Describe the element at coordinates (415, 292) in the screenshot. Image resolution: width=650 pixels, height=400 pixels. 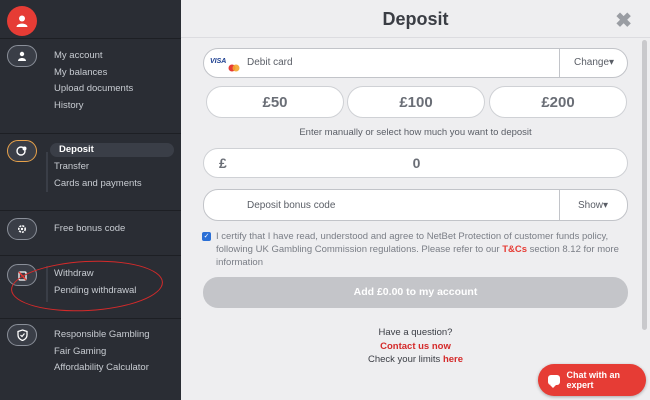
I see `add-to-account-button: Add £0.00 to my account` at that location.